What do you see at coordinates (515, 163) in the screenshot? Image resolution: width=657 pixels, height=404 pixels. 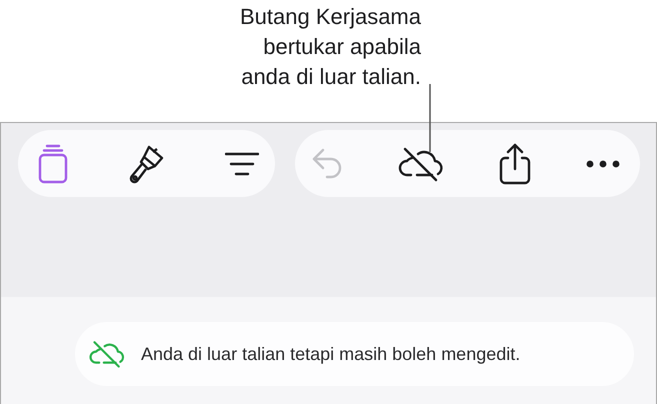 I see `share-icon` at bounding box center [515, 163].